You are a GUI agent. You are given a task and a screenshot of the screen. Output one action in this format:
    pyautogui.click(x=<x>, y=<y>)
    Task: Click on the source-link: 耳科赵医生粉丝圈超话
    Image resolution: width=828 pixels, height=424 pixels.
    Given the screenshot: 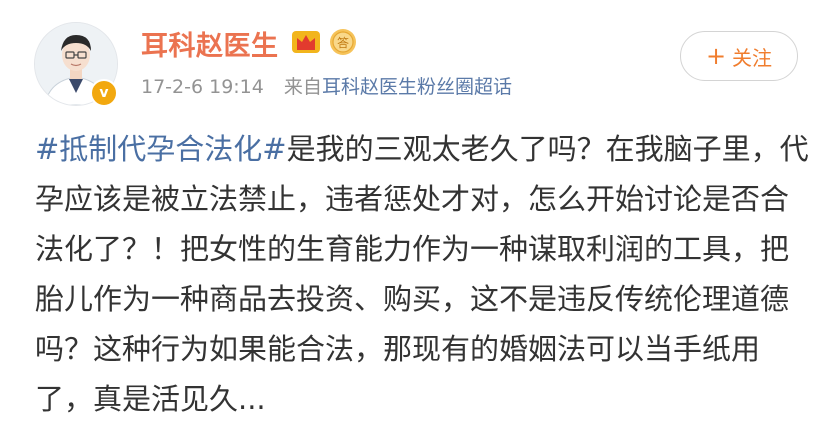 What is the action you would take?
    pyautogui.click(x=417, y=87)
    